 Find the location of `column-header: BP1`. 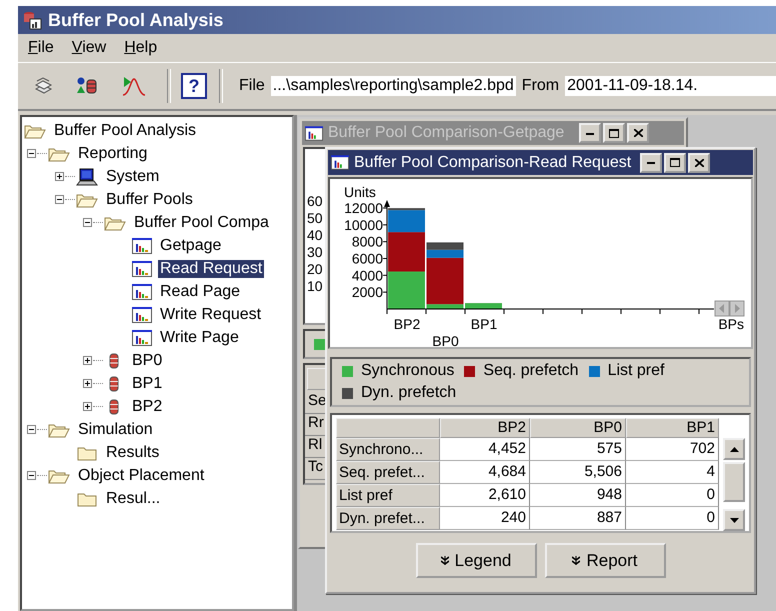

column-header: BP1 is located at coordinates (672, 428).